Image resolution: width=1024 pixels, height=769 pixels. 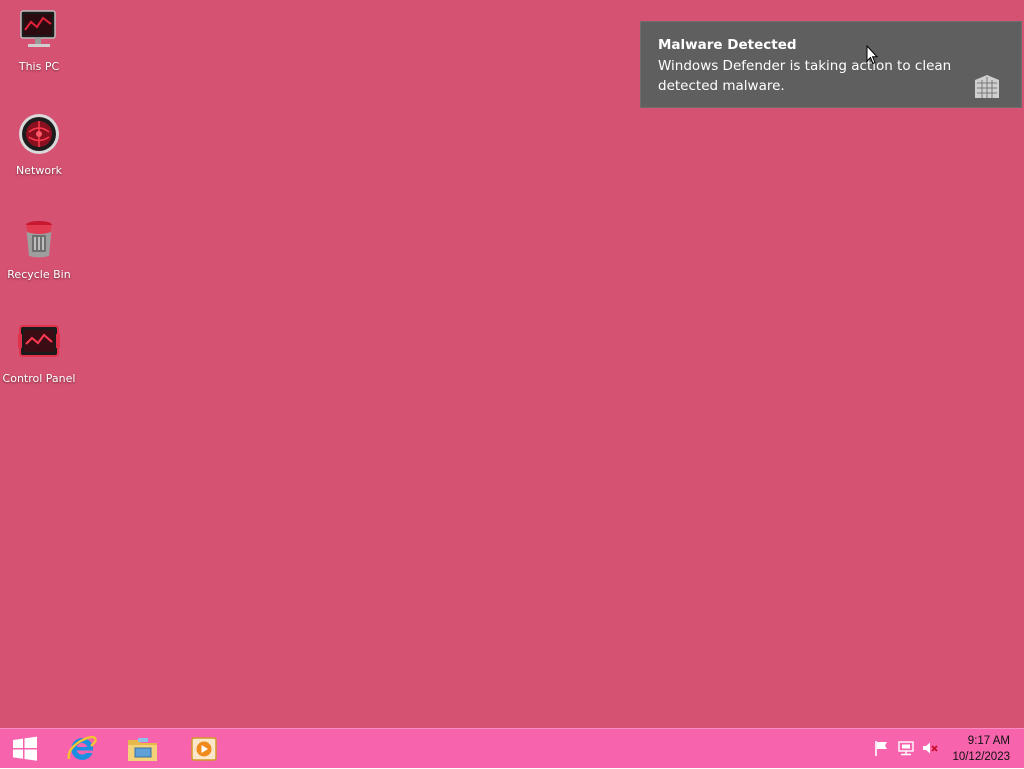 I want to click on folder-icon, so click(x=142, y=749).